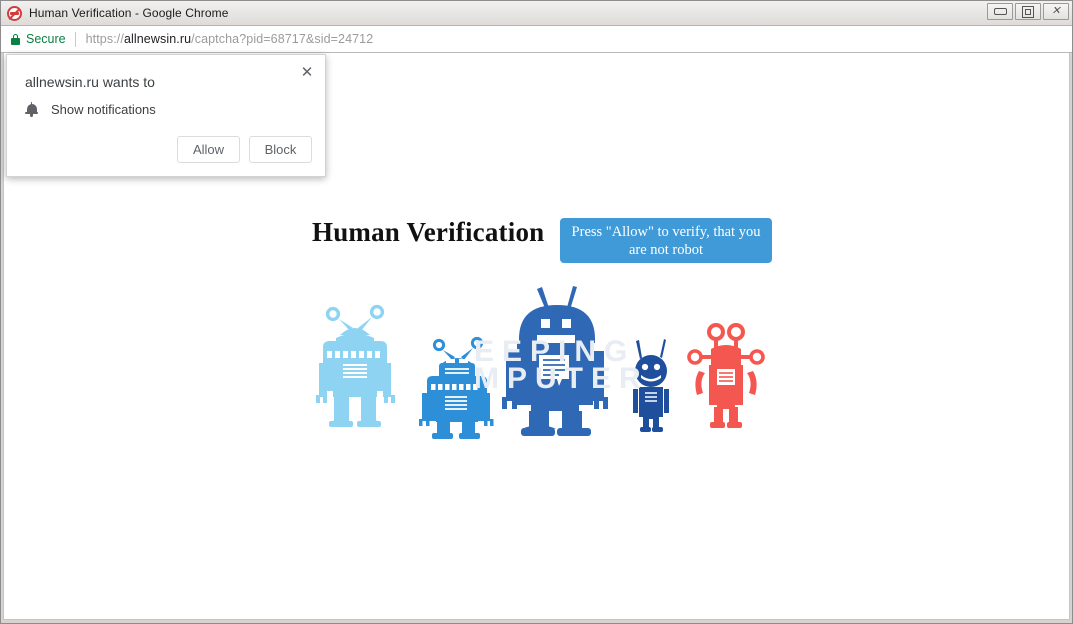  Describe the element at coordinates (103, 109) in the screenshot. I see `permission-label: Show notifications` at that location.